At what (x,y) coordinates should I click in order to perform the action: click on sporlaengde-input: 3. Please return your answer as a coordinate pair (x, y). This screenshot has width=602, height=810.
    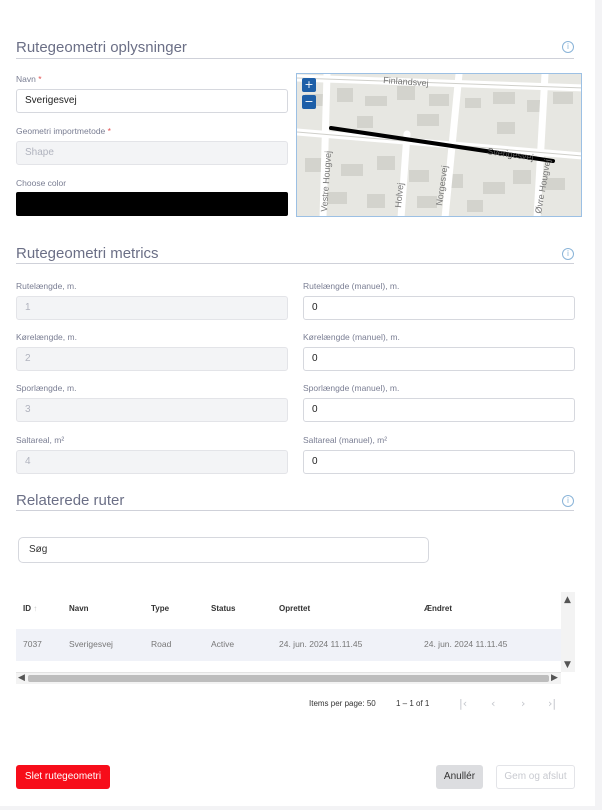
    Looking at the image, I should click on (152, 410).